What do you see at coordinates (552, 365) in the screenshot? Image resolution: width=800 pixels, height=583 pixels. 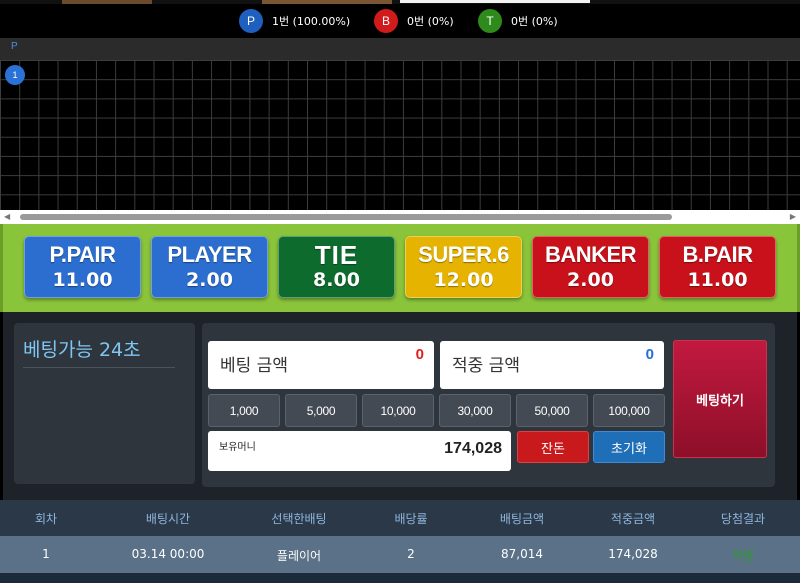 I see `win-amount-field: 적중 금액 0` at bounding box center [552, 365].